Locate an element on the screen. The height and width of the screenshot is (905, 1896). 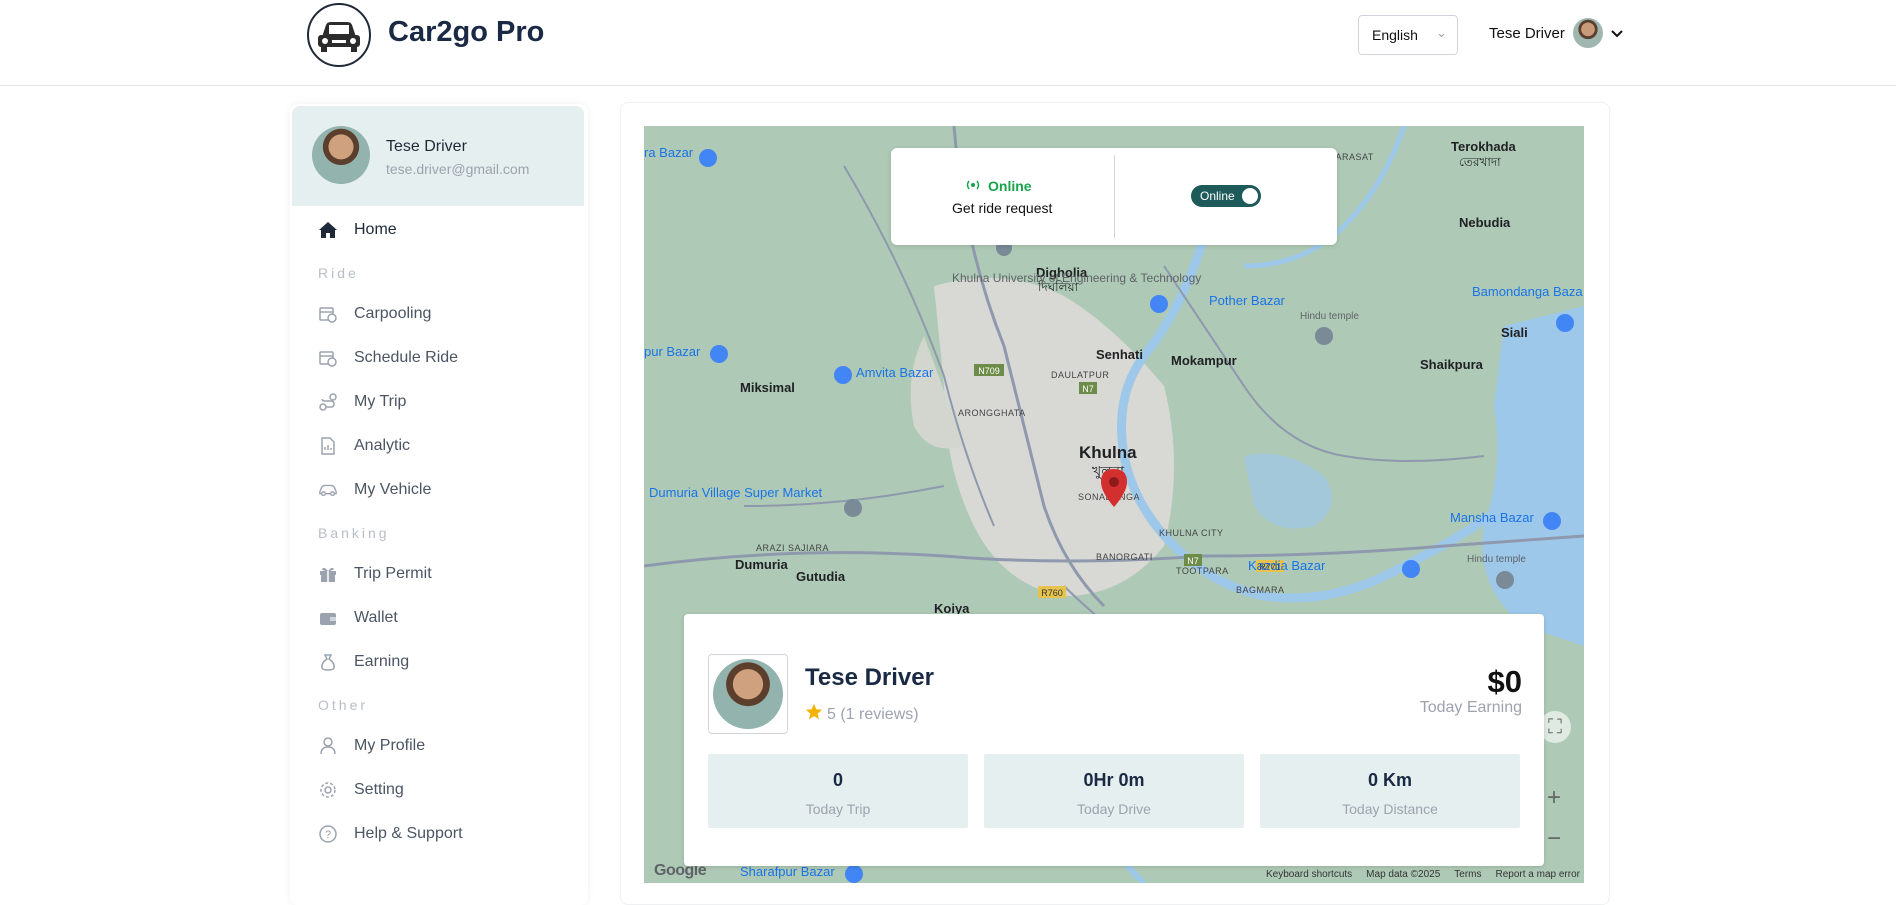
section-heading-banking: Banking is located at coordinates (354, 533).